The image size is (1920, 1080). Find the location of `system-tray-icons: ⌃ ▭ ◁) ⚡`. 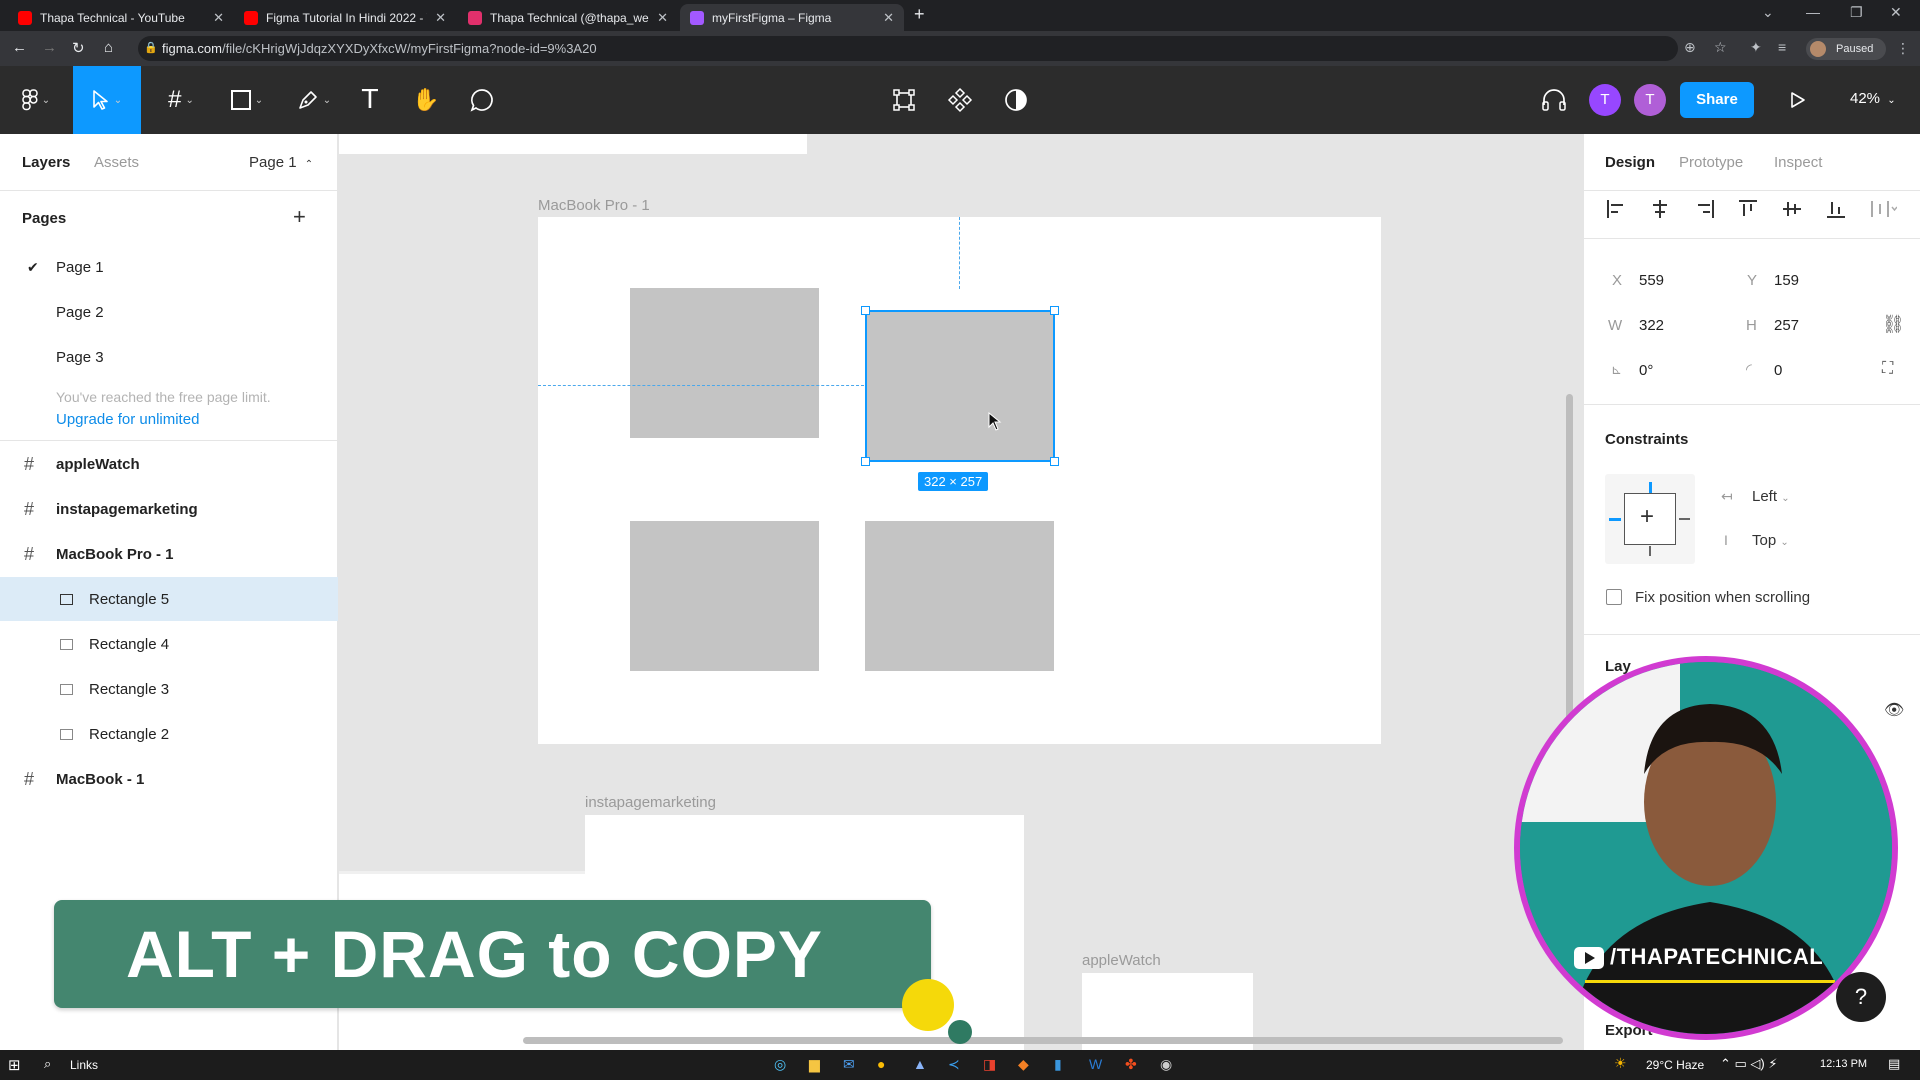

system-tray-icons: ⌃ ▭ ◁) ⚡ is located at coordinates (1748, 1064).